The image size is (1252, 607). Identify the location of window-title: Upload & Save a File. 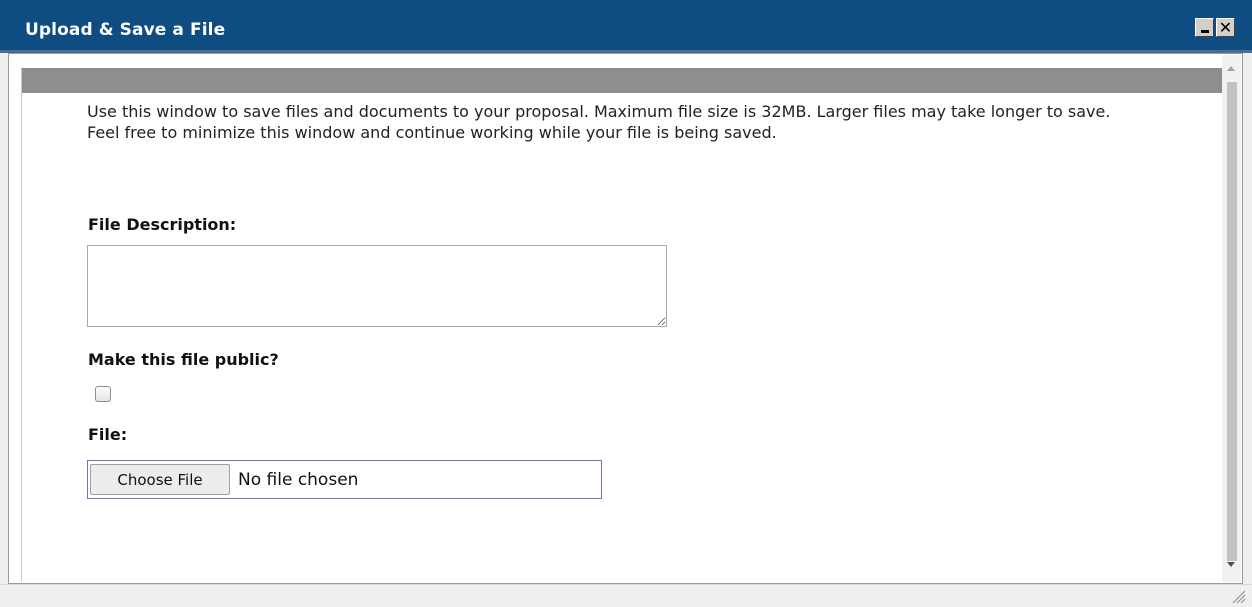
(125, 30).